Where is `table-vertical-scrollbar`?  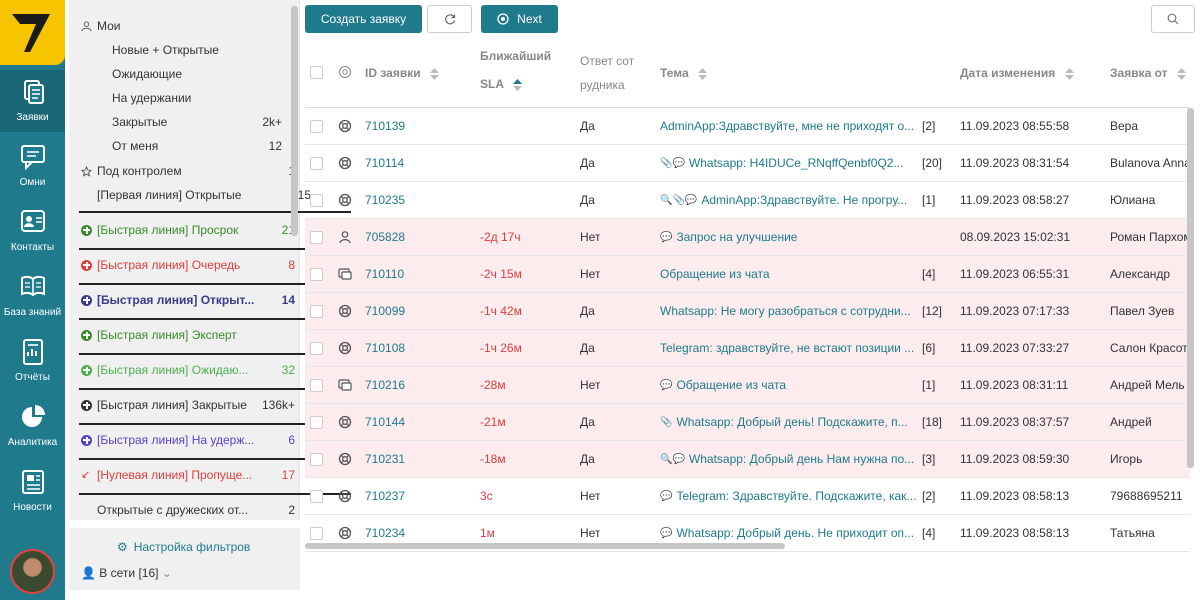 table-vertical-scrollbar is located at coordinates (1190, 288).